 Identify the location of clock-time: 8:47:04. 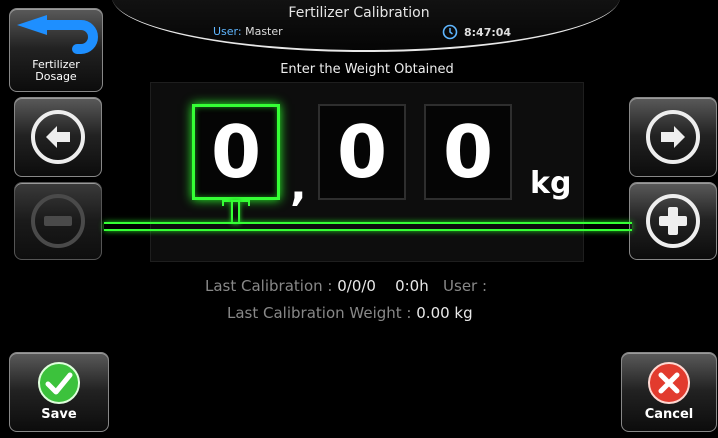
(488, 32).